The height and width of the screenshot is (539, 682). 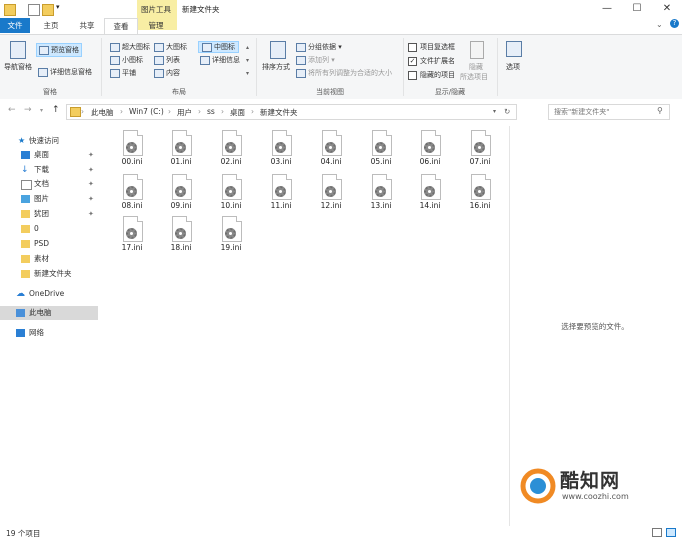 I want to click on file-extensions-toggle: ✓ 文件扩展名, so click(x=431, y=61).